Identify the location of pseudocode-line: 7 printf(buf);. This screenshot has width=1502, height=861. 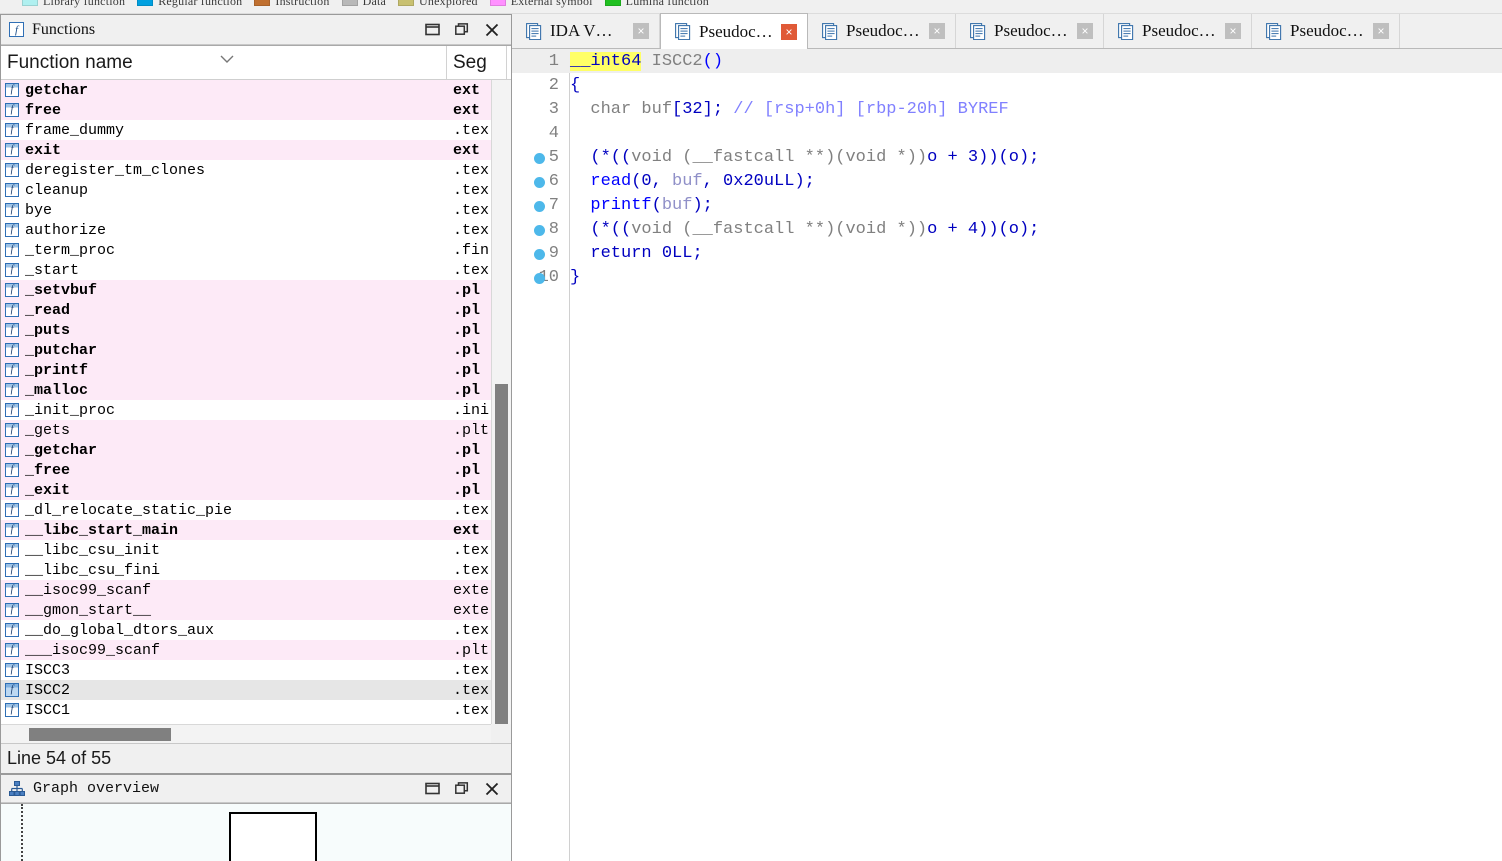
(1007, 205).